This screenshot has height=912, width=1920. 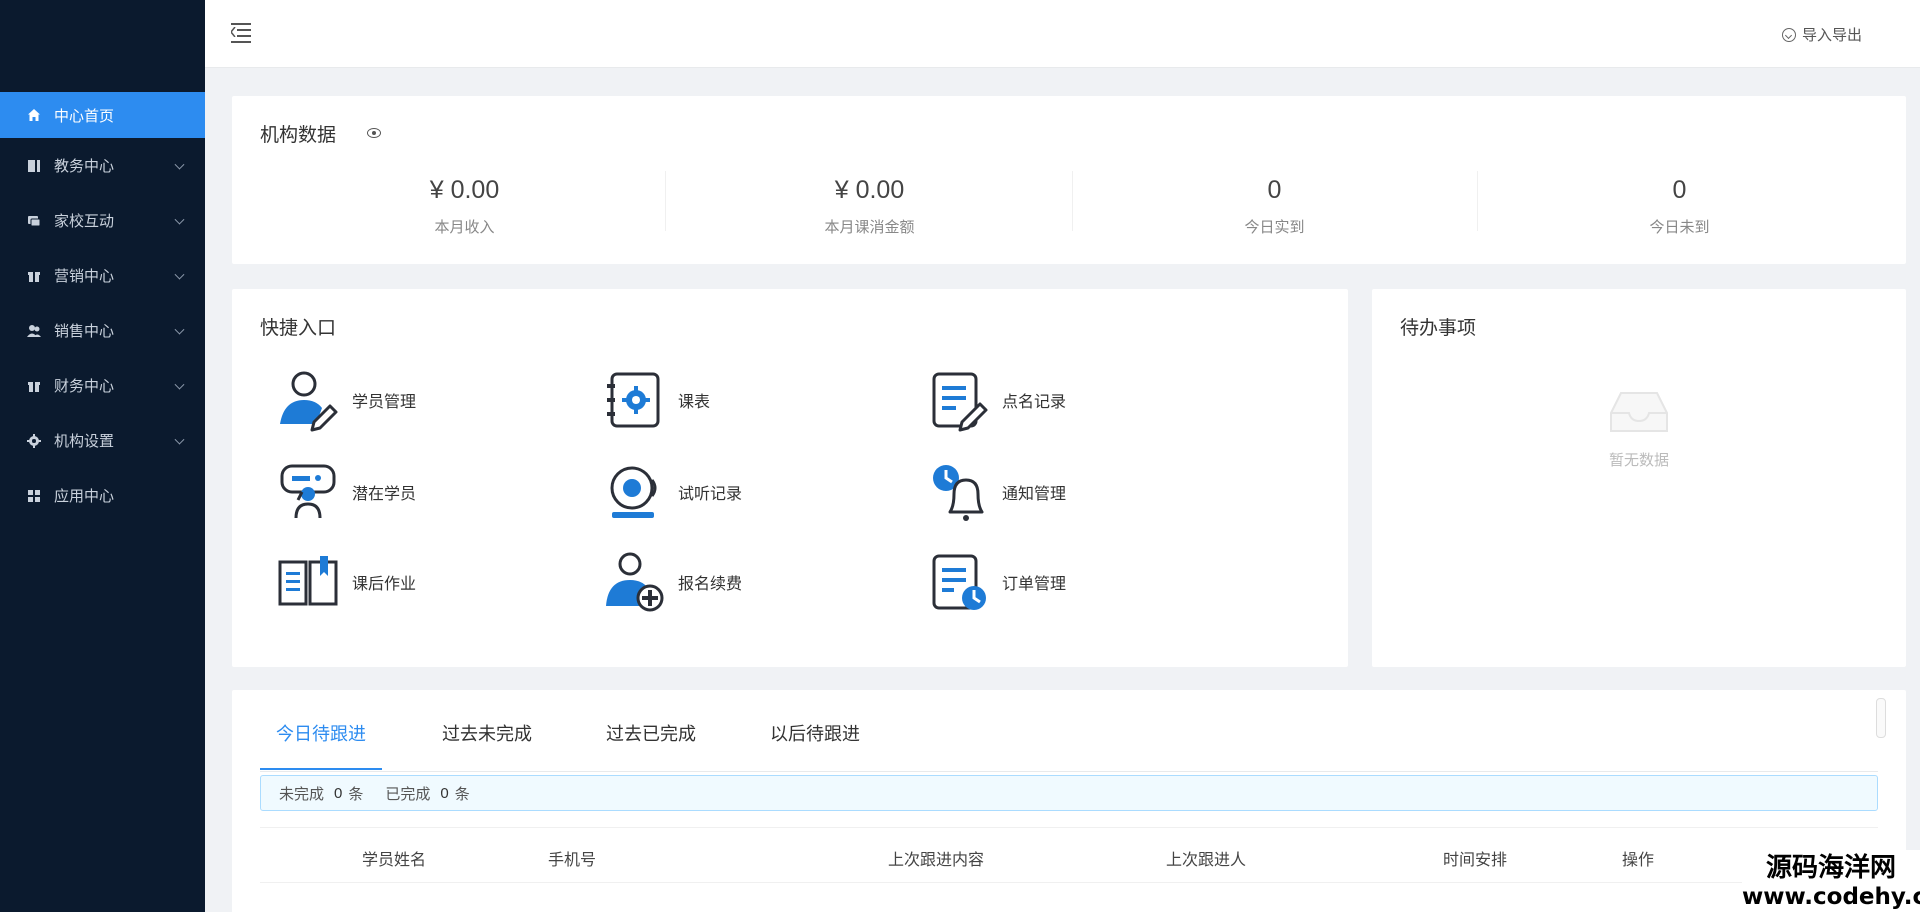 What do you see at coordinates (34, 441) in the screenshot?
I see `gear-icon` at bounding box center [34, 441].